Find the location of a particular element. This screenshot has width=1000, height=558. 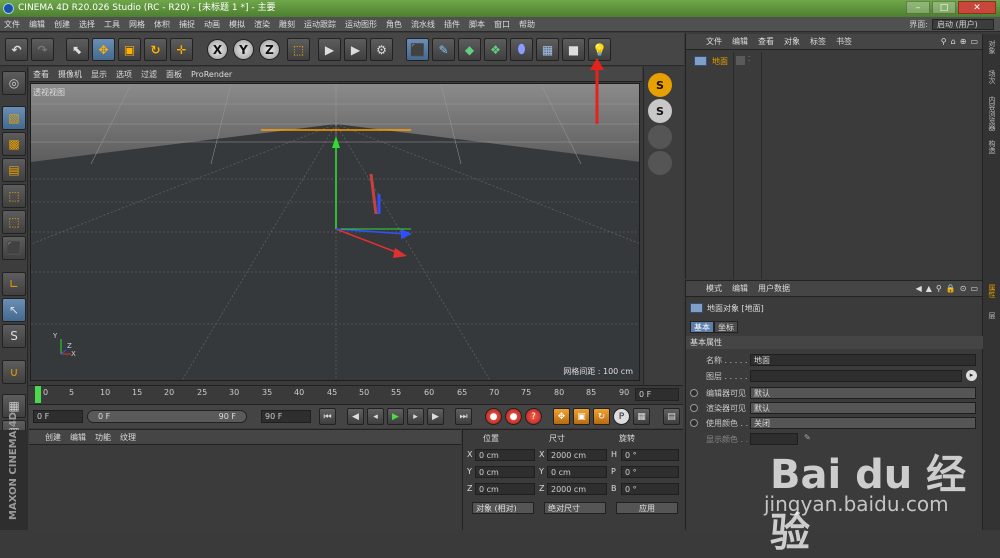

render-view-button: ▶ is located at coordinates (329, 49).